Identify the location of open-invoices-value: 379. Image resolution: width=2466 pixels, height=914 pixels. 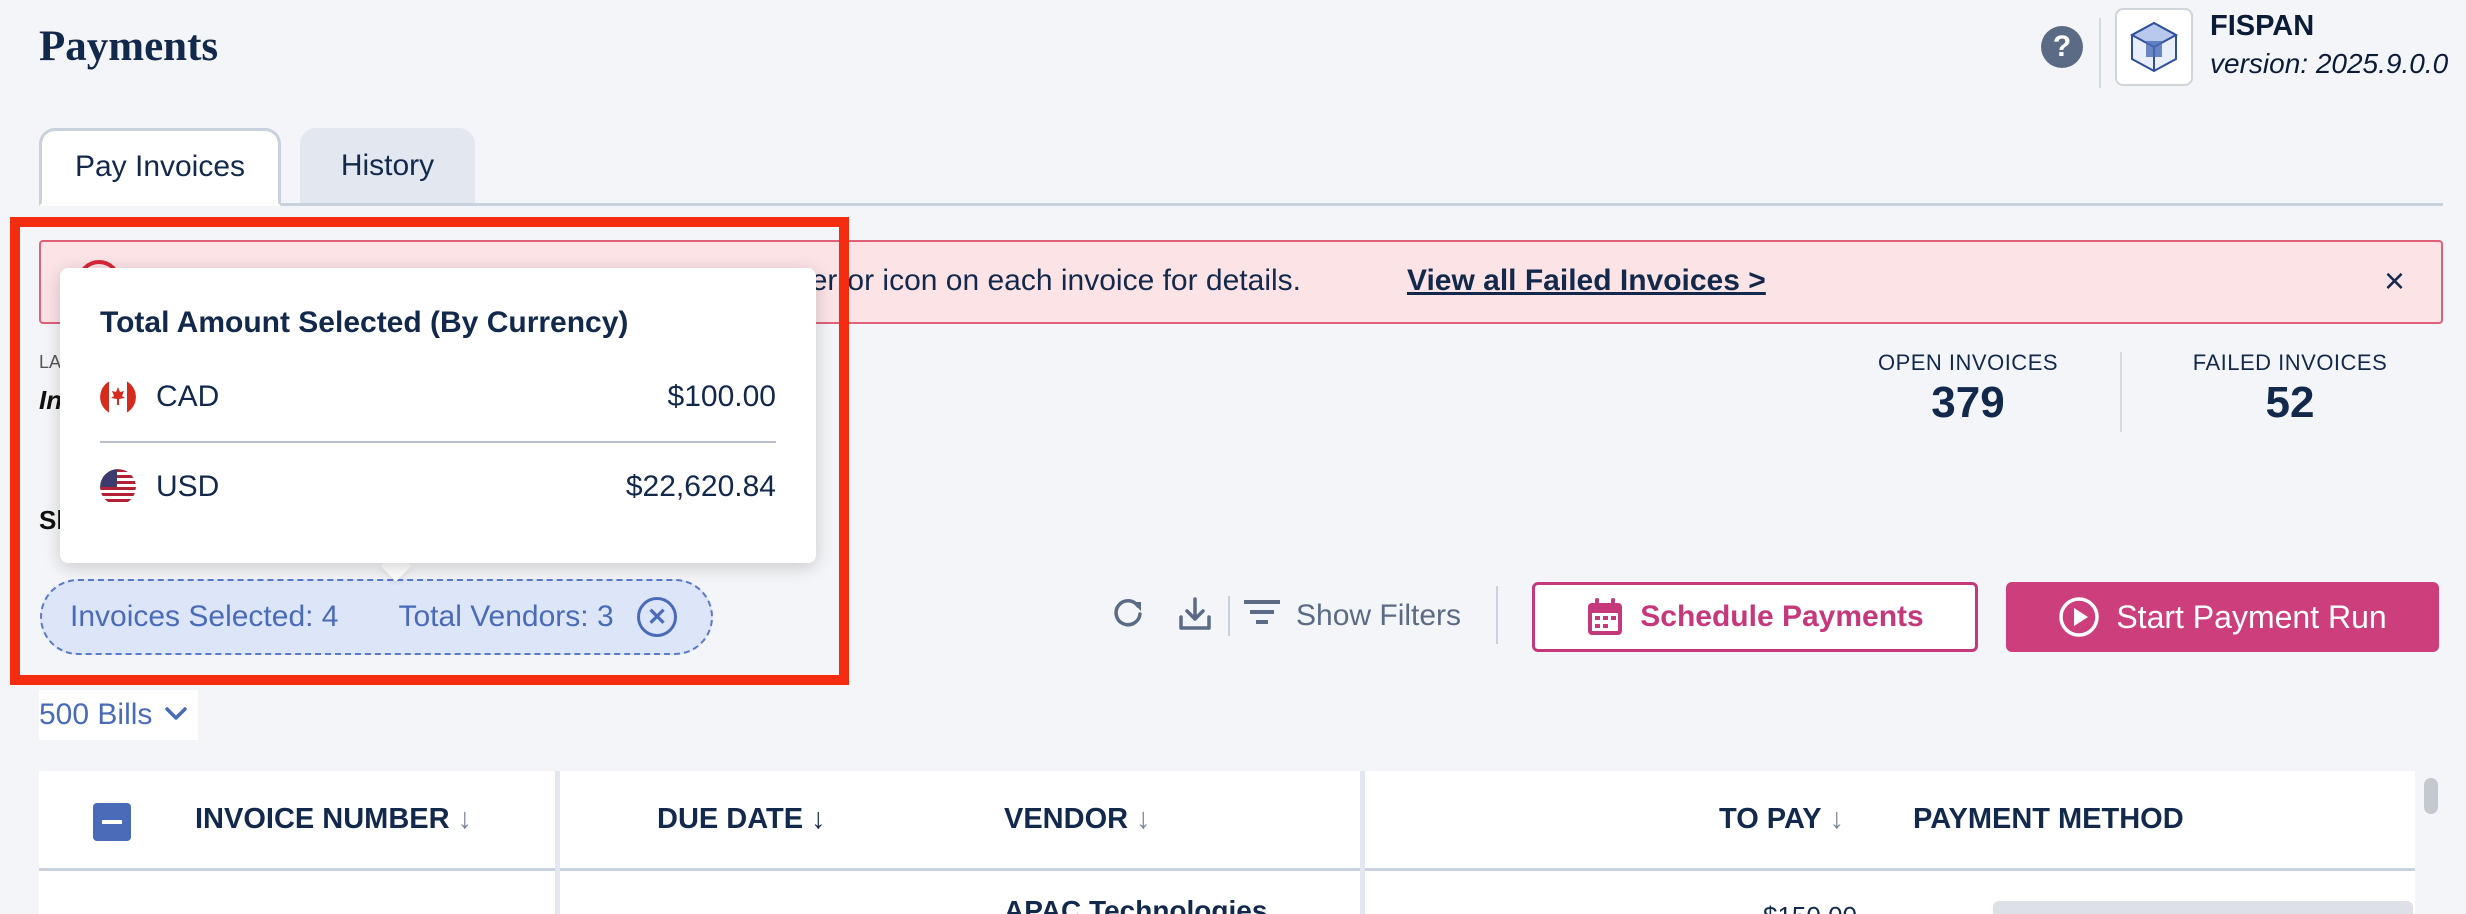
(1968, 402).